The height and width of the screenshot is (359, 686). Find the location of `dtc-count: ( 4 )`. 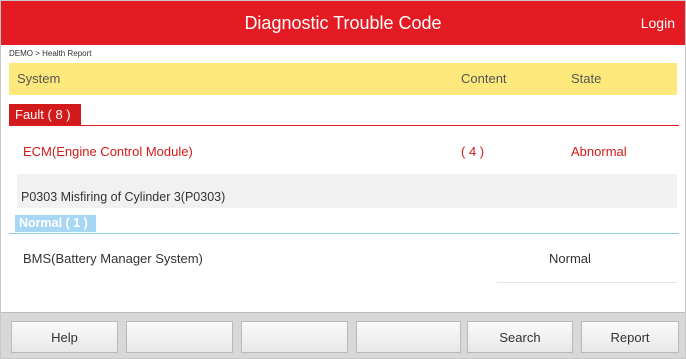

dtc-count: ( 4 ) is located at coordinates (473, 151).